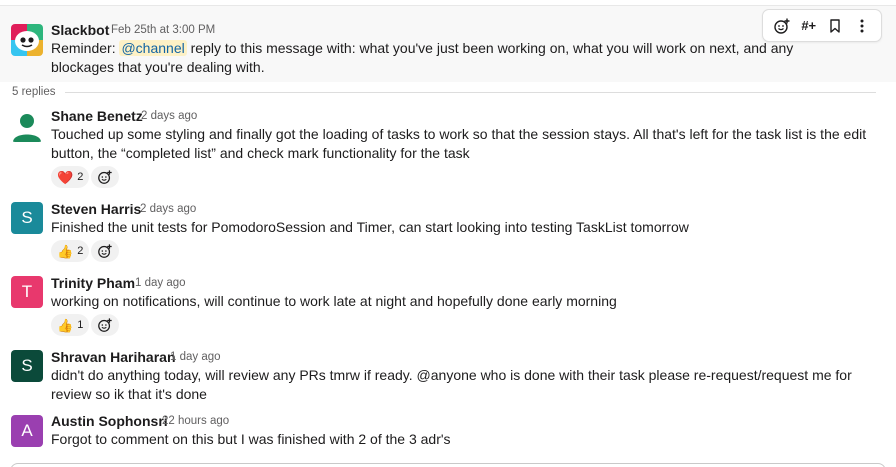  Describe the element at coordinates (65, 177) in the screenshot. I see `heart-emoji-icon: ❤️` at that location.